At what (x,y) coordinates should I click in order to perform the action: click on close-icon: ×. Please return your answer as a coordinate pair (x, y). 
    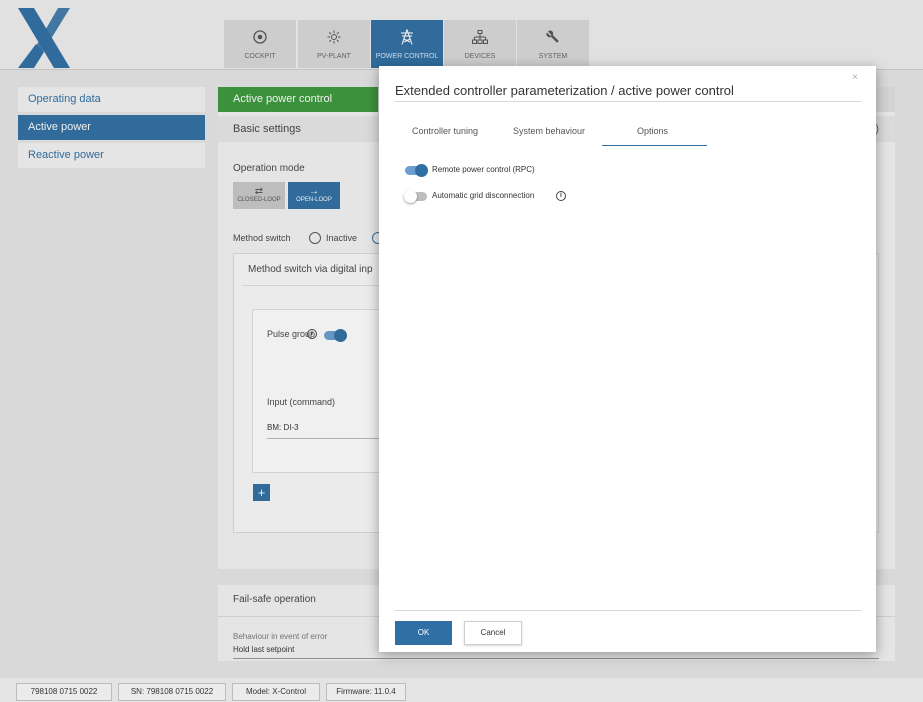
    Looking at the image, I should click on (855, 77).